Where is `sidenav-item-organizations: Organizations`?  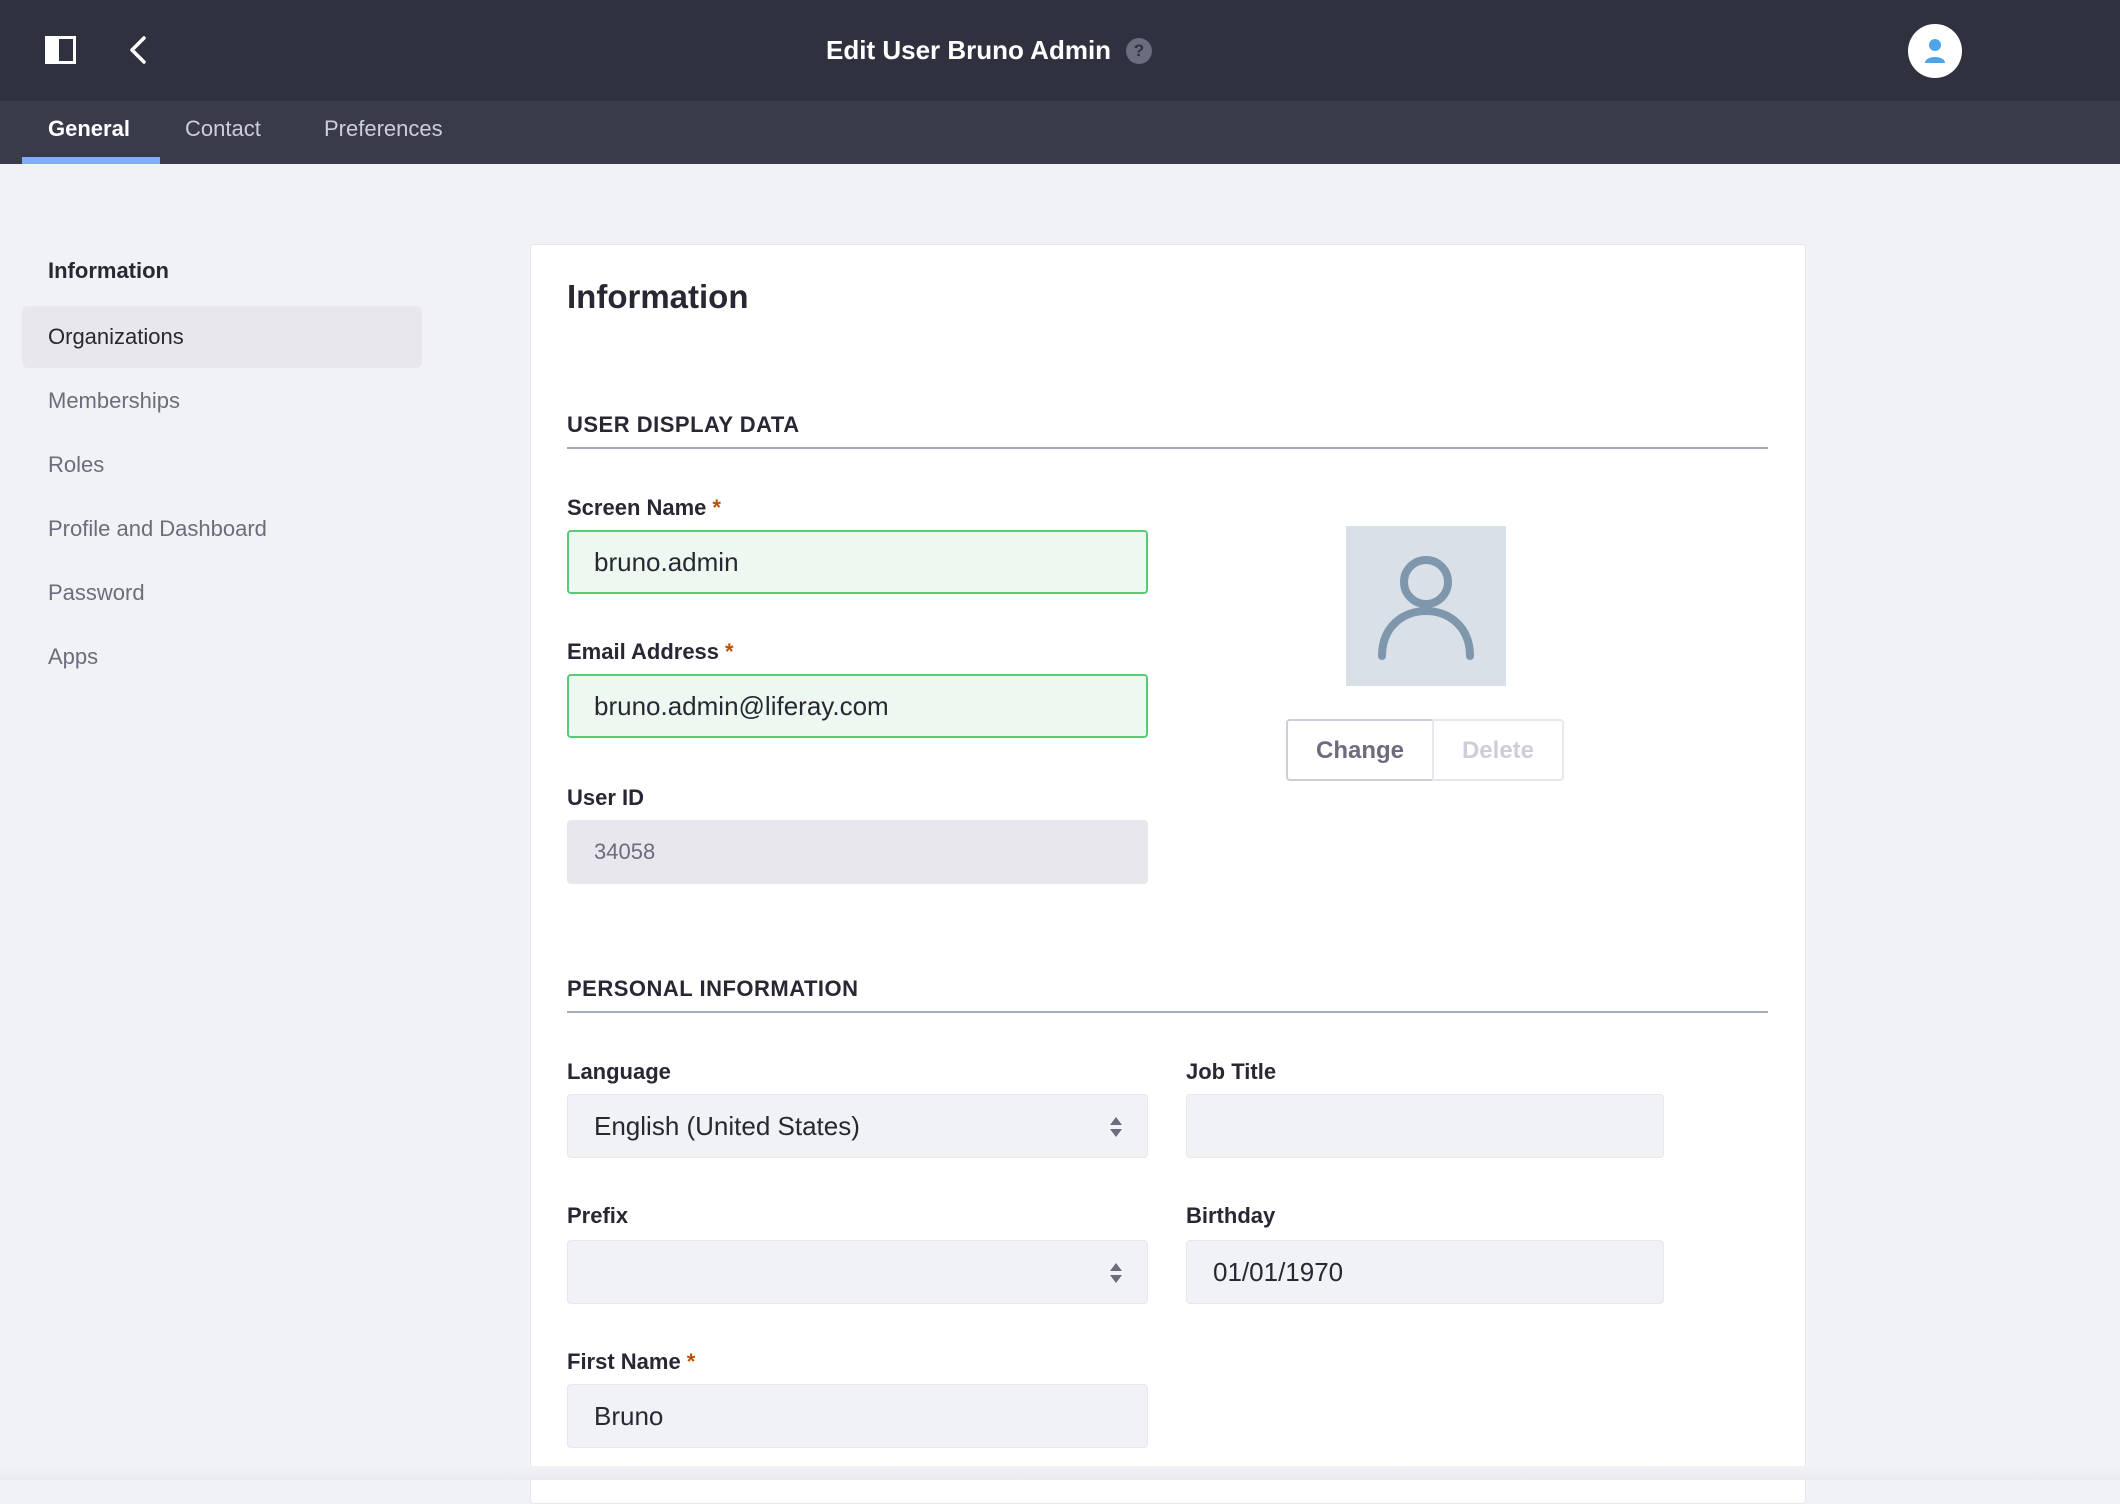 sidenav-item-organizations: Organizations is located at coordinates (222, 337).